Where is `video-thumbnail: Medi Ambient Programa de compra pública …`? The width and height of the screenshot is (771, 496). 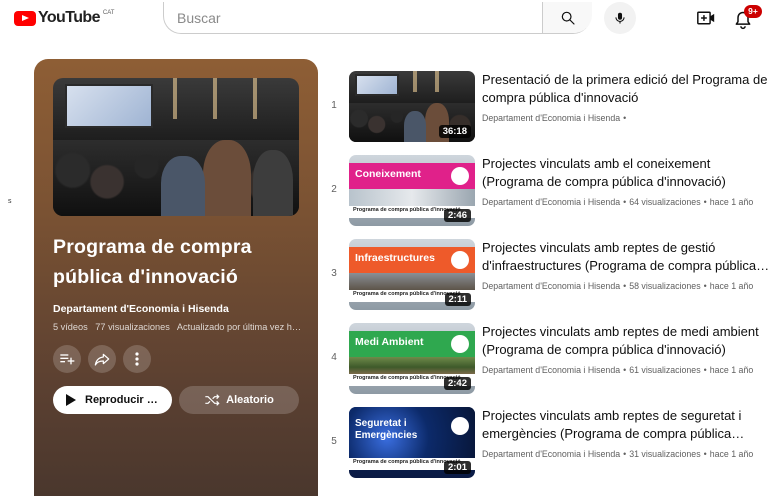 video-thumbnail: Medi Ambient Programa de compra pública … is located at coordinates (412, 358).